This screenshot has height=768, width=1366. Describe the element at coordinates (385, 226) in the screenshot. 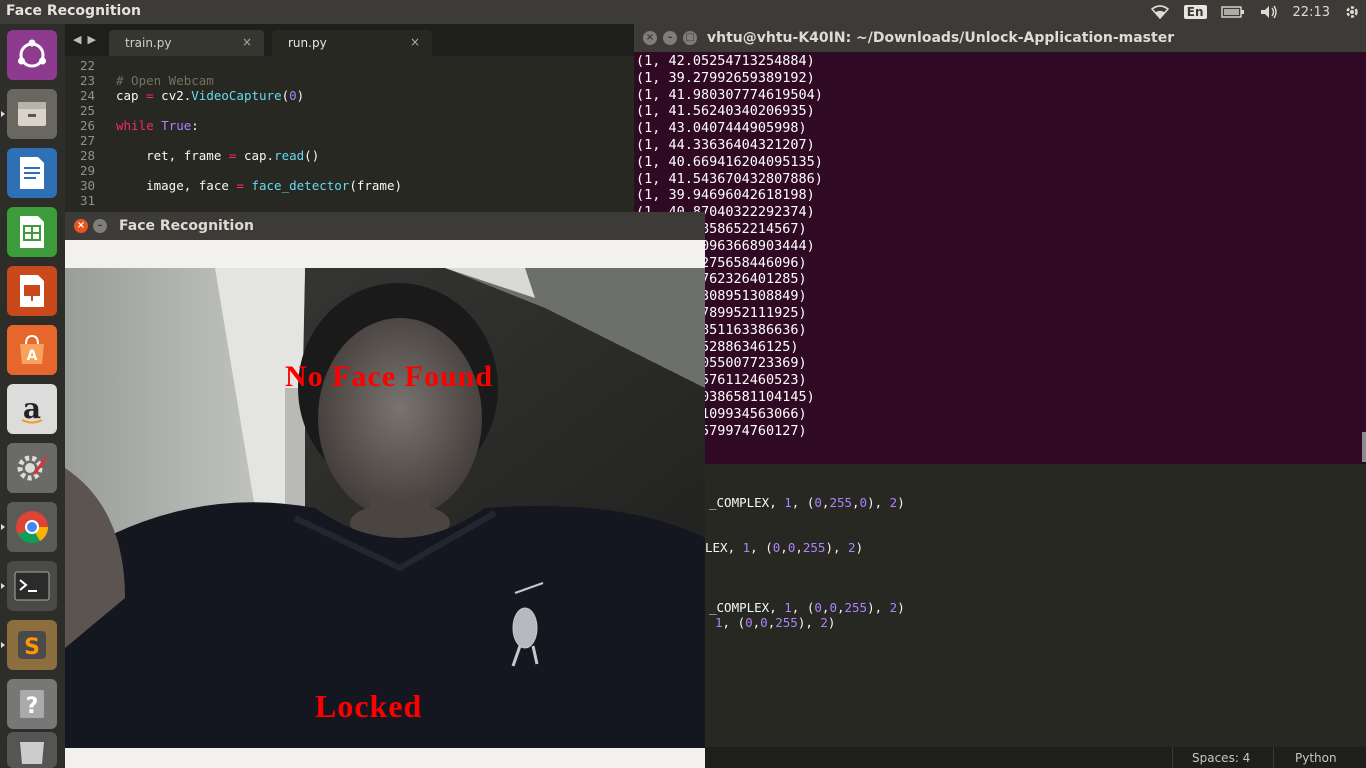

I see `cv-window-title-bar: × – Face Recognition` at that location.